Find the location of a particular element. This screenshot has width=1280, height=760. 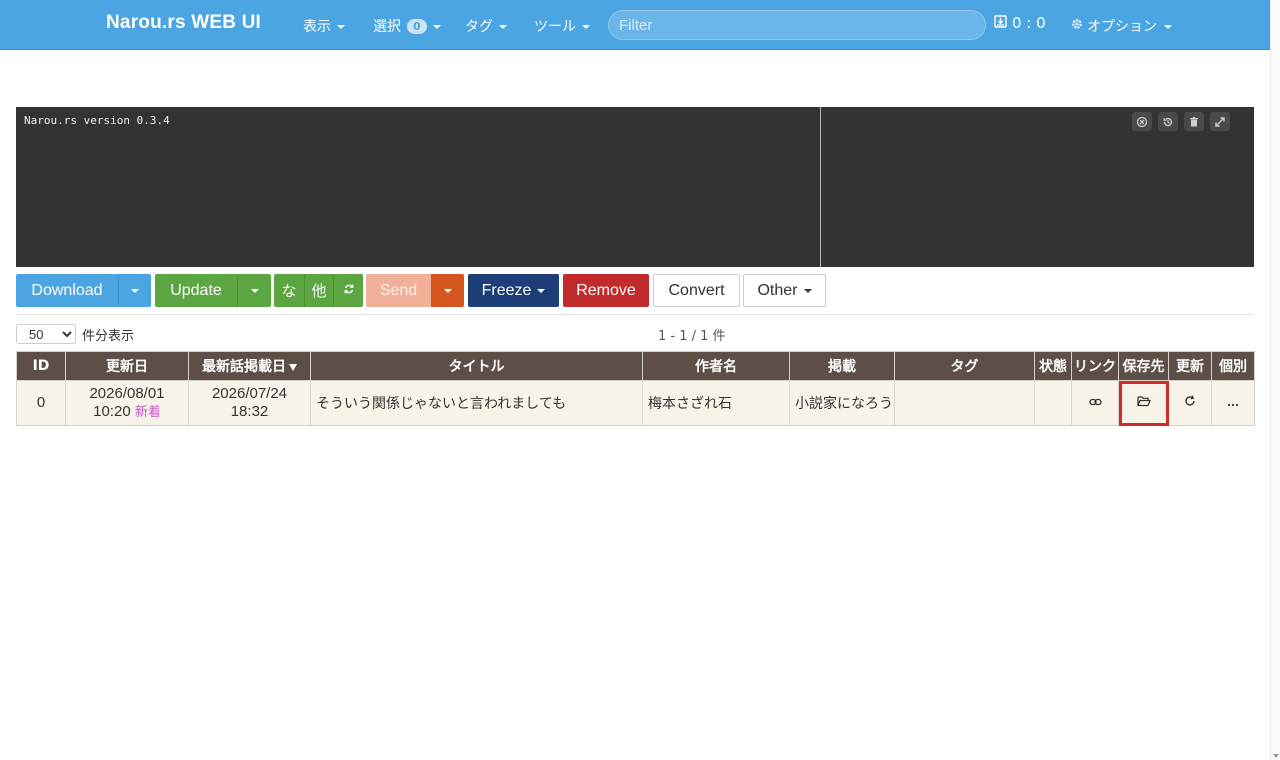

tools-menu: ツール is located at coordinates (562, 26).